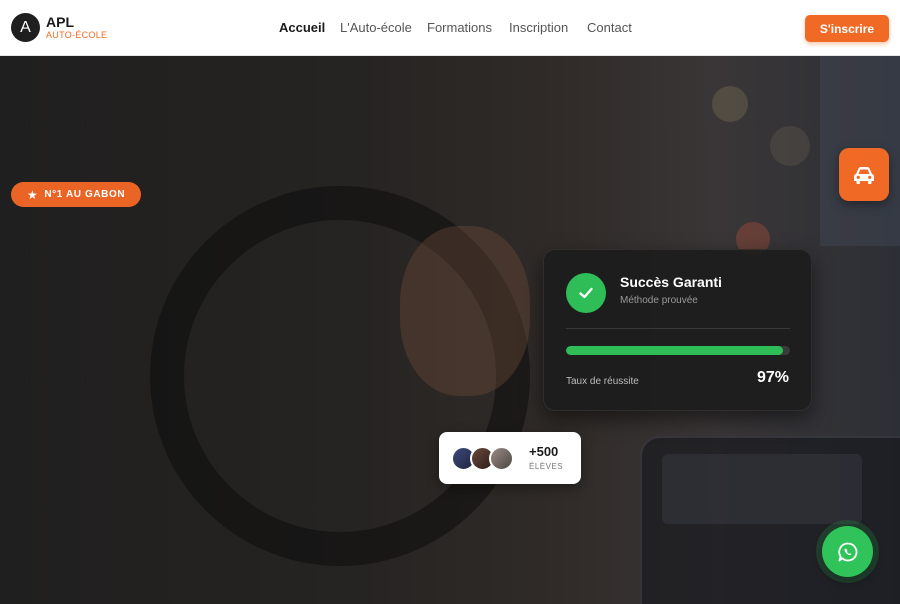 This screenshot has height=604, width=900. I want to click on ranking-badge: ★ N°1 AU GABON, so click(76, 194).